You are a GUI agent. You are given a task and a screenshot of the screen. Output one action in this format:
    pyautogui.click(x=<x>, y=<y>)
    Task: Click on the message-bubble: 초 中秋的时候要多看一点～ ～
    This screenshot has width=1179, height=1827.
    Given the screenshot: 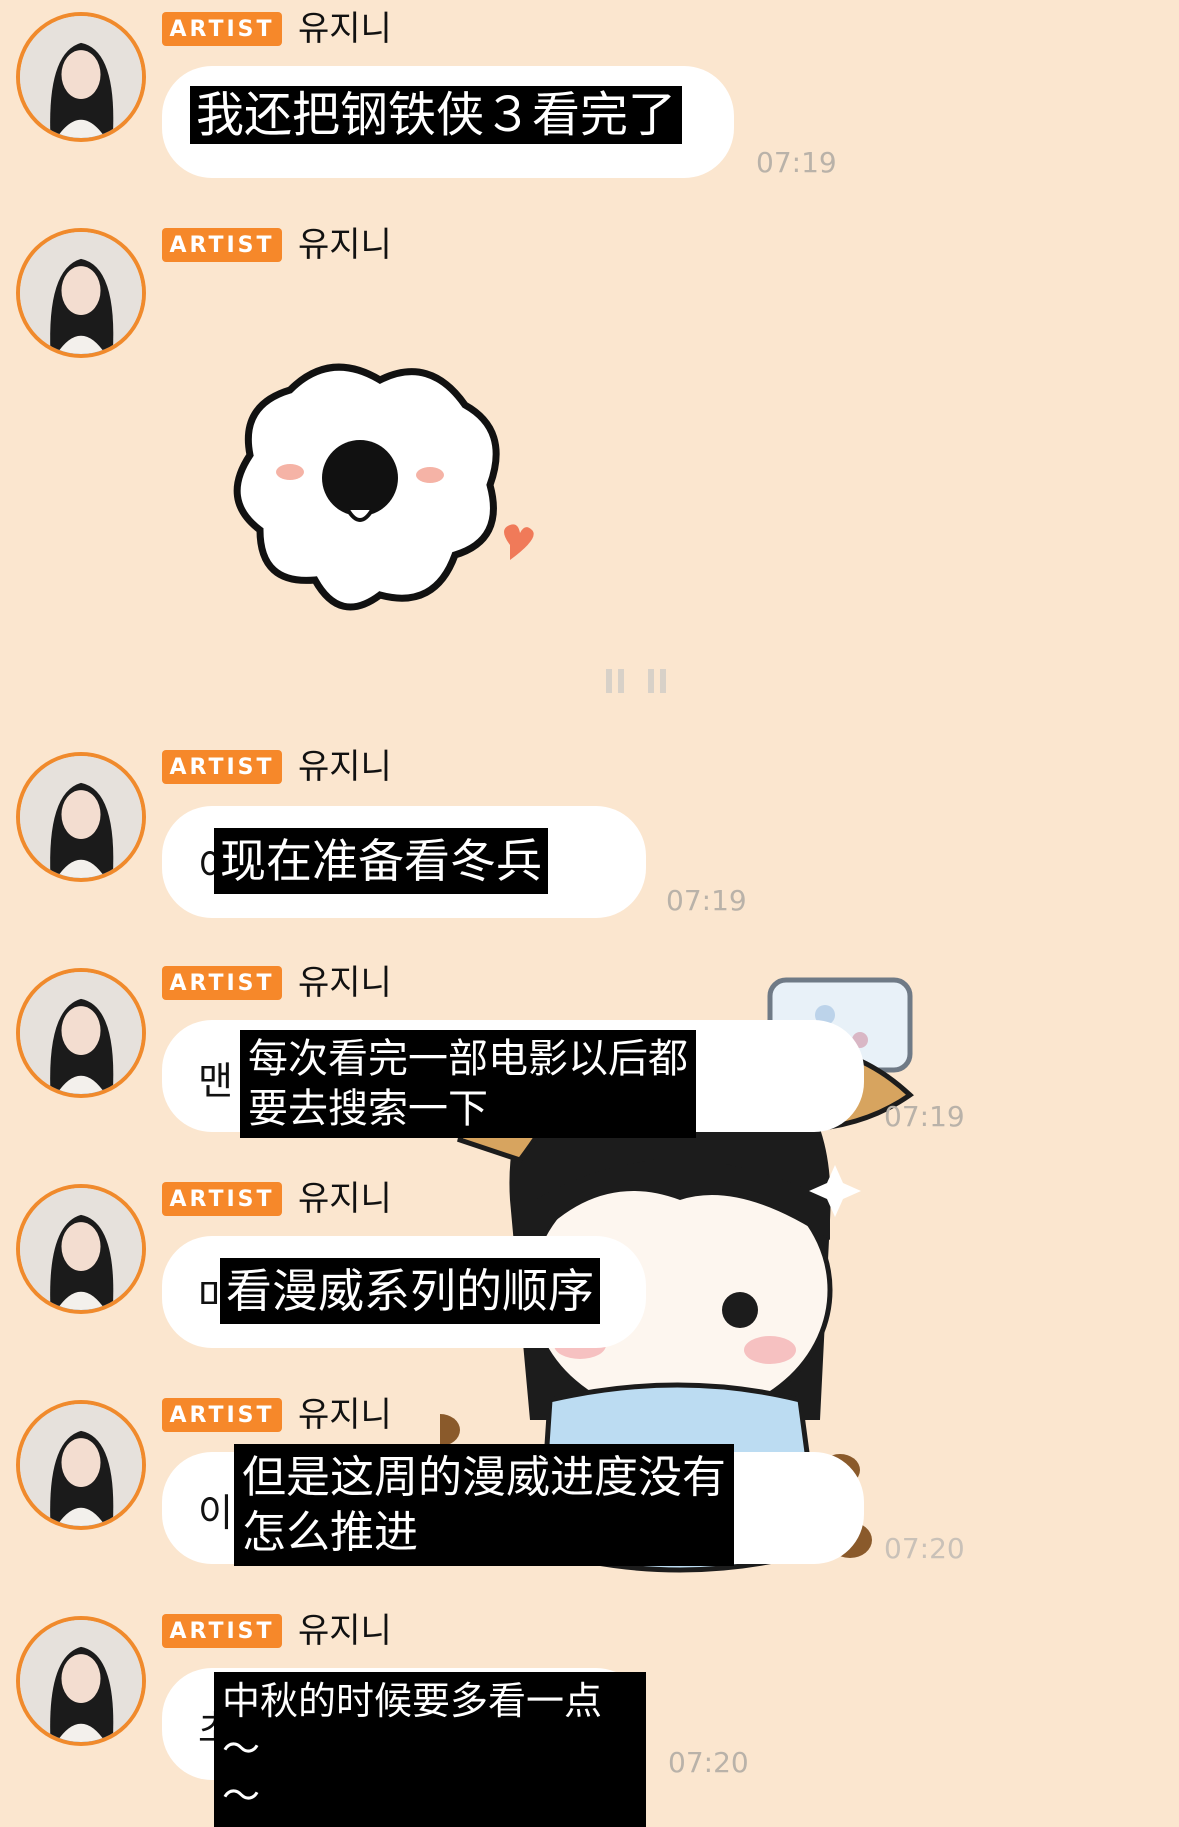 What is the action you would take?
    pyautogui.click(x=404, y=1747)
    